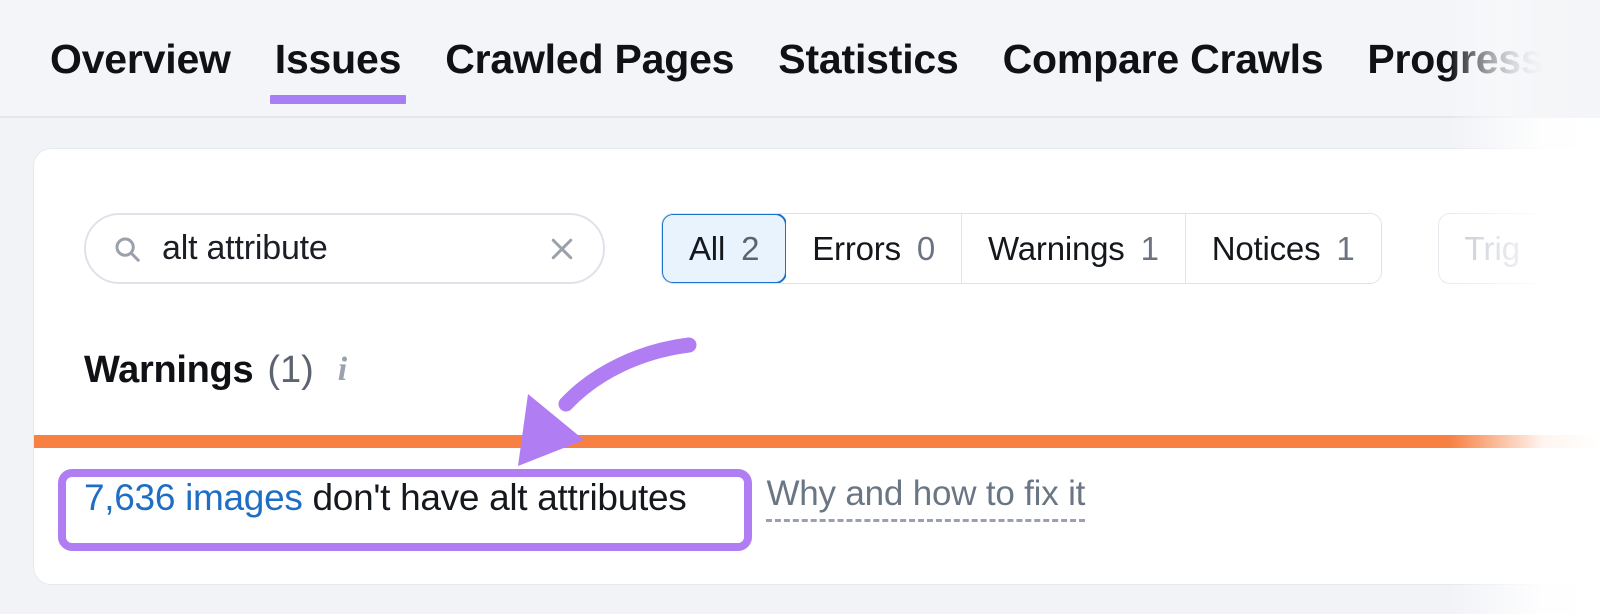 The width and height of the screenshot is (1600, 614). I want to click on tab-overview-label: Overview, so click(140, 59).